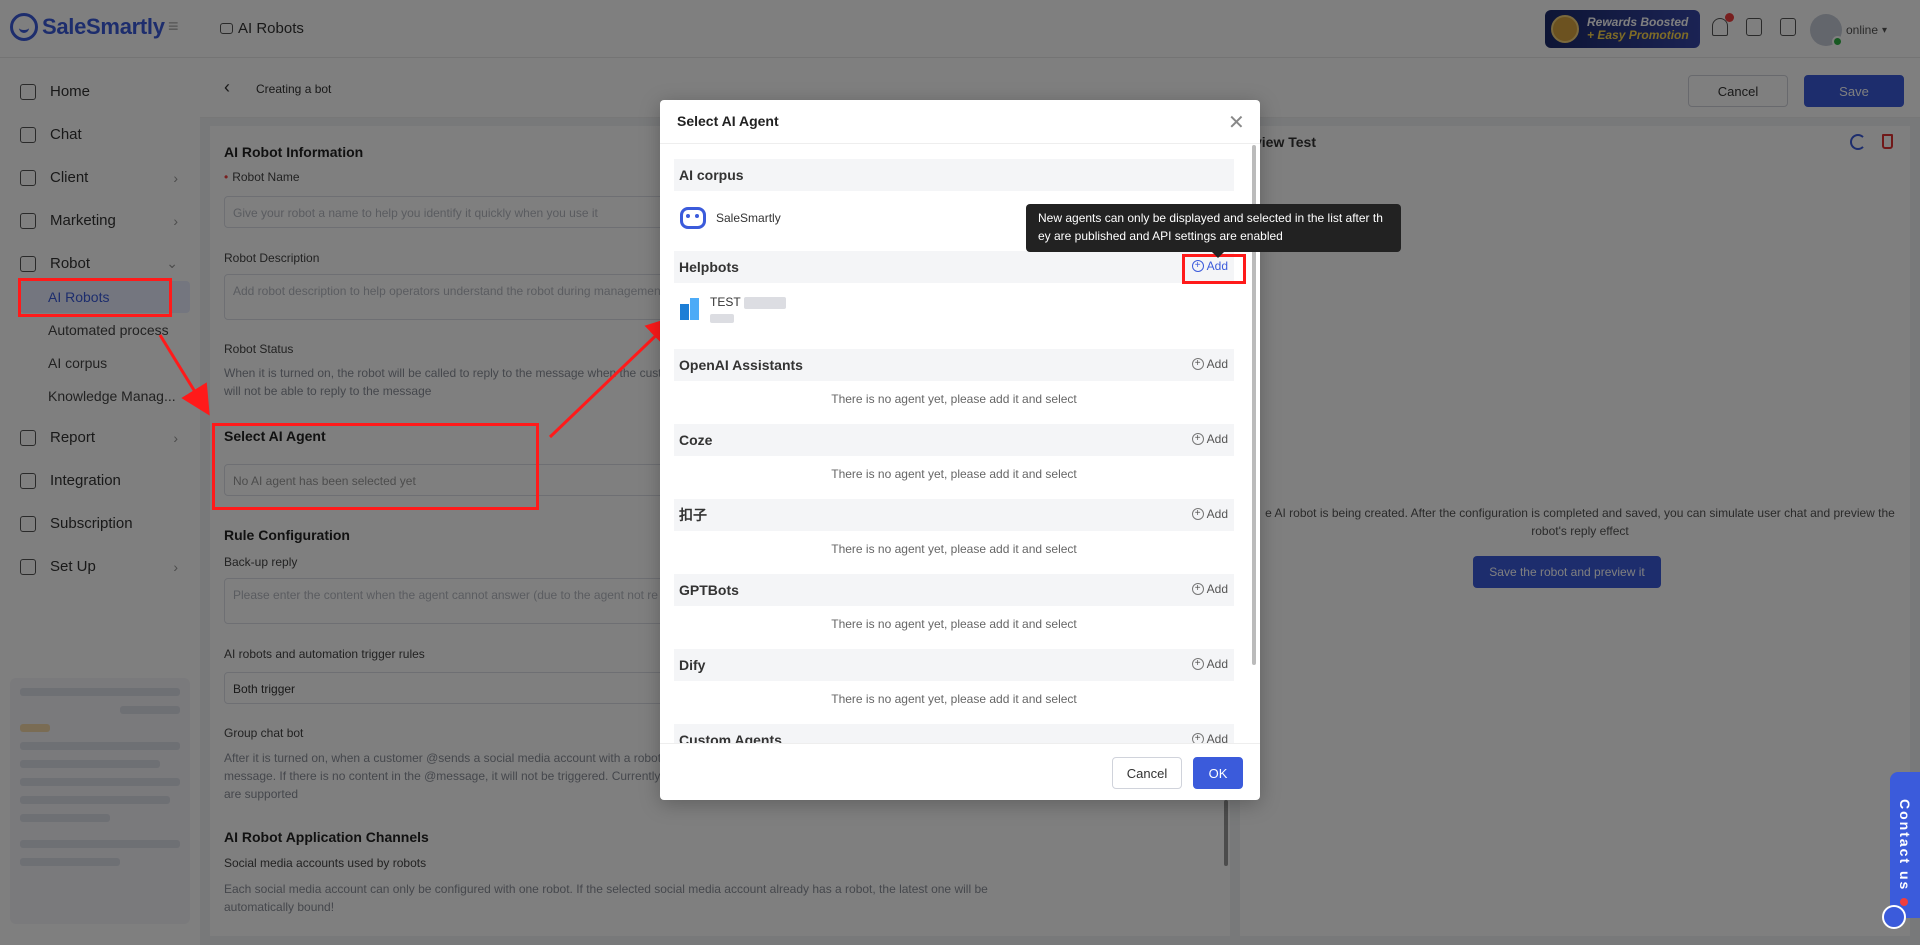  Describe the element at coordinates (692, 665) in the screenshot. I see `group-title: Dify` at that location.